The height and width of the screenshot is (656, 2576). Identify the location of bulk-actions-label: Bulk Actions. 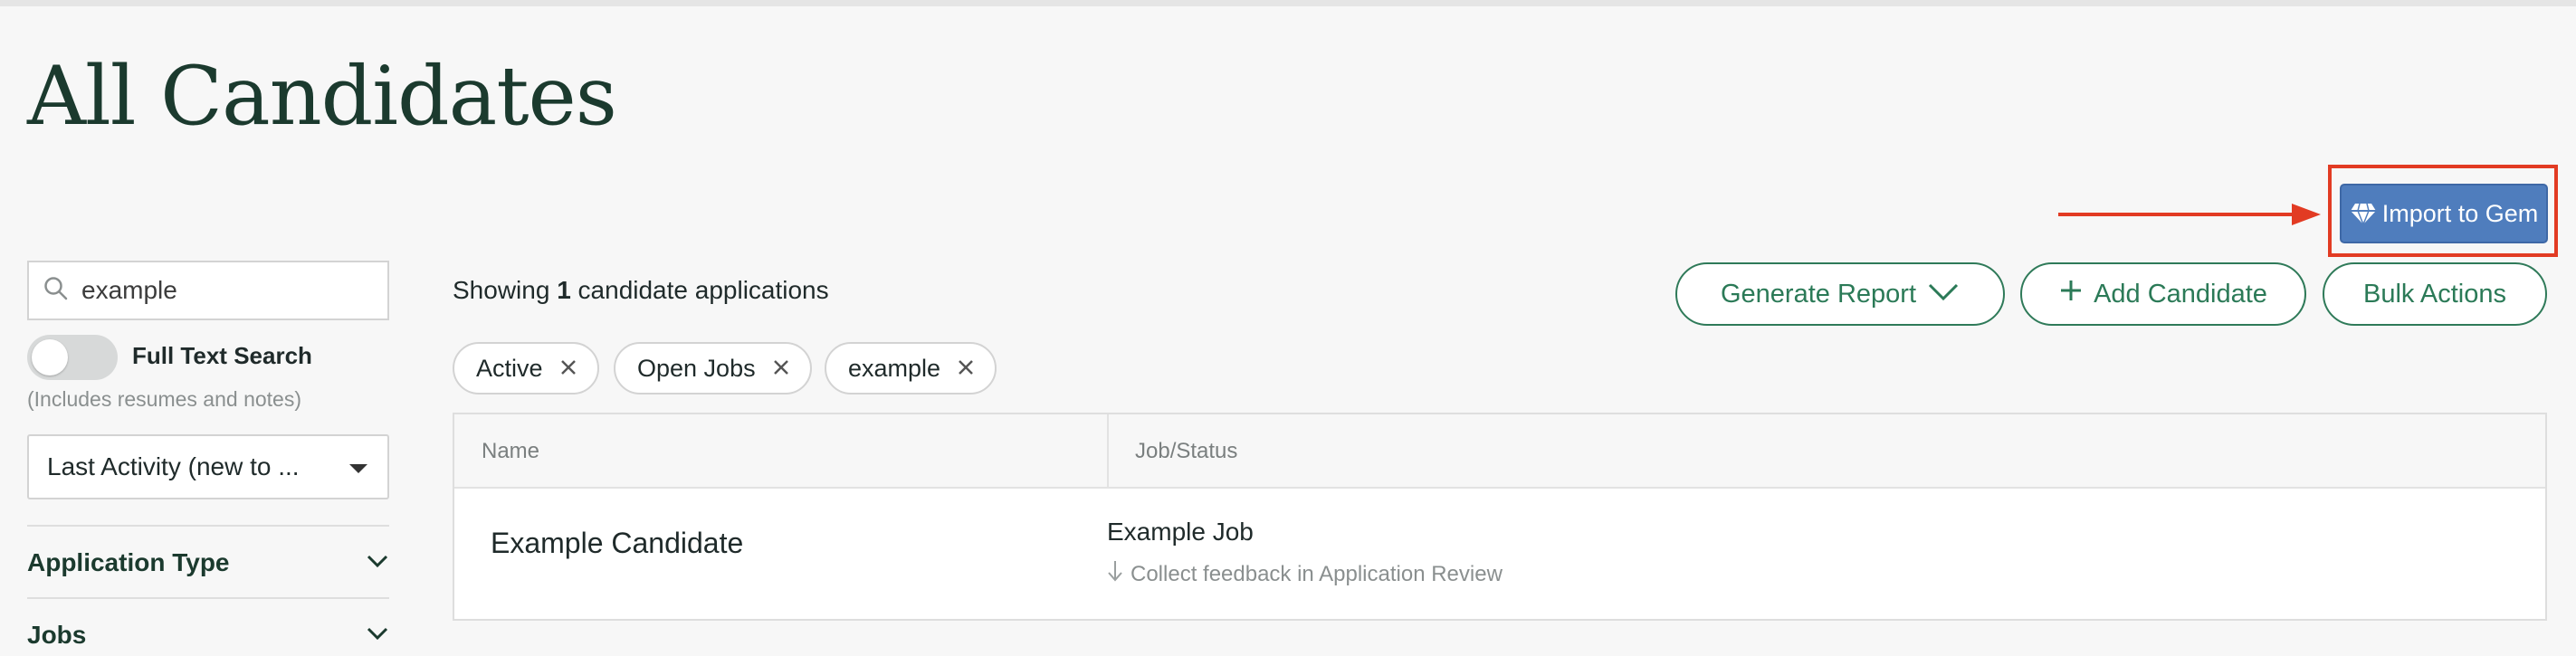
(2435, 294).